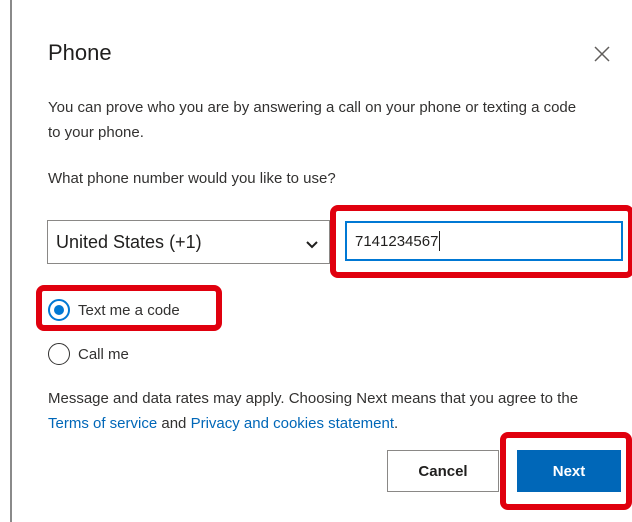 The image size is (632, 522). I want to click on close-icon, so click(602, 54).